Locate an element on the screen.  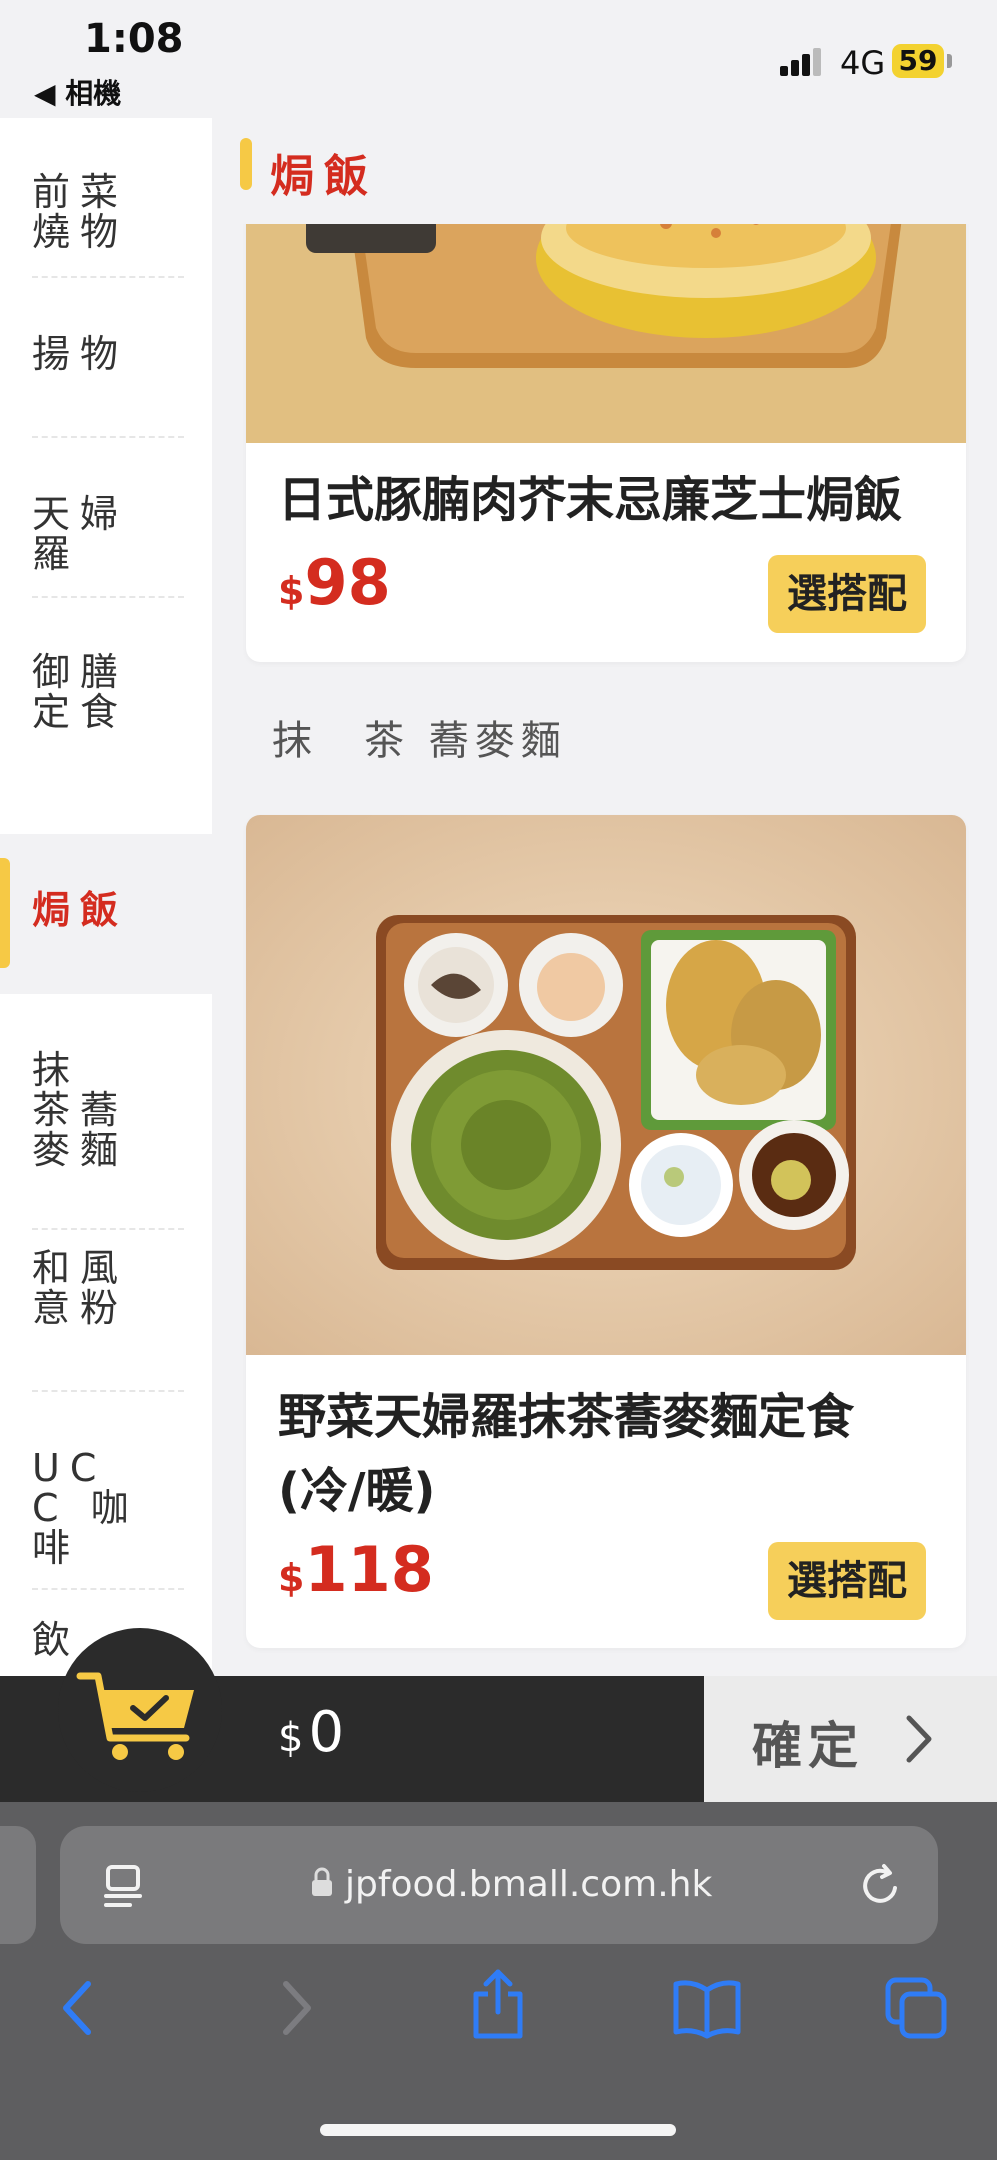
sidebar-item-label: 焗飯 is located at coordinates (80, 910).